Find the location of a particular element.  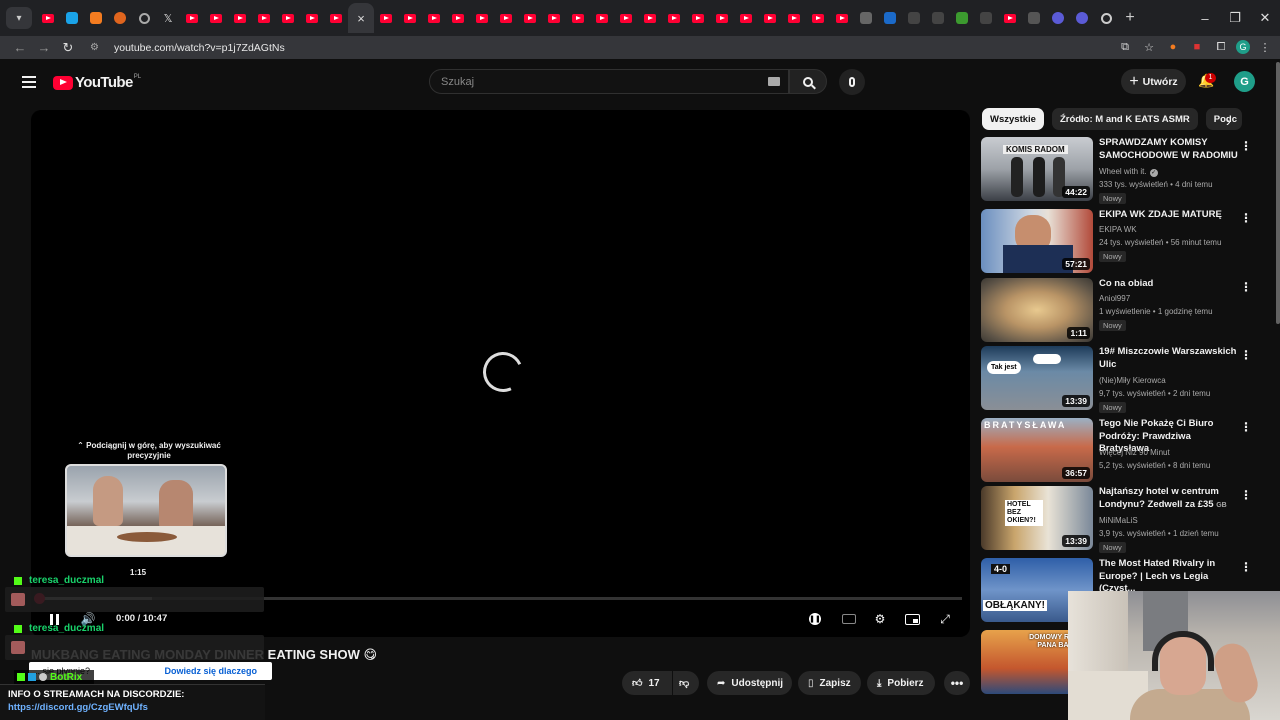

back-arrow-icon: ← is located at coordinates (20, 47).